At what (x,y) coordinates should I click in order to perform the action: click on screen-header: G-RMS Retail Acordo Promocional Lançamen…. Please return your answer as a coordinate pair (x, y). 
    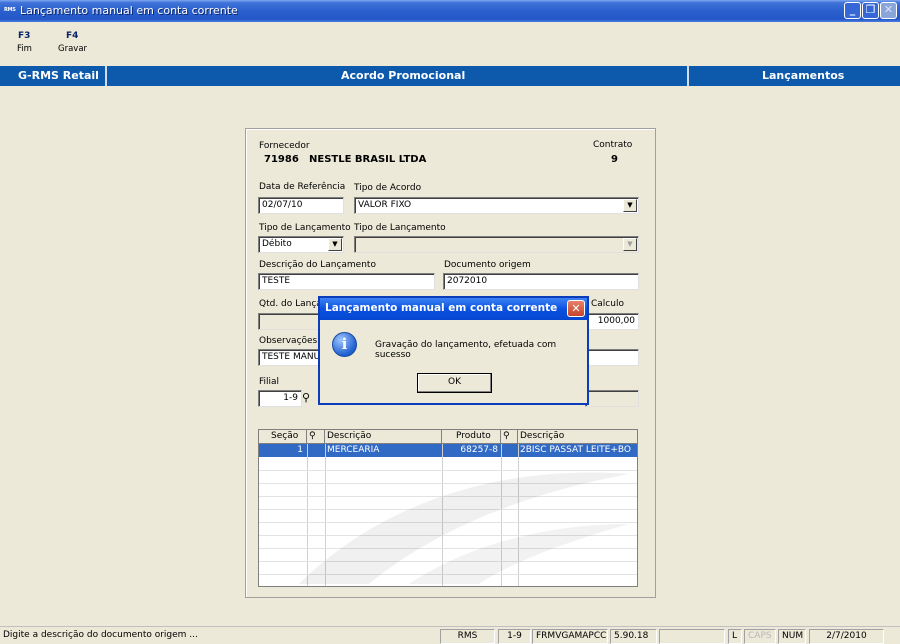
    Looking at the image, I should click on (450, 76).